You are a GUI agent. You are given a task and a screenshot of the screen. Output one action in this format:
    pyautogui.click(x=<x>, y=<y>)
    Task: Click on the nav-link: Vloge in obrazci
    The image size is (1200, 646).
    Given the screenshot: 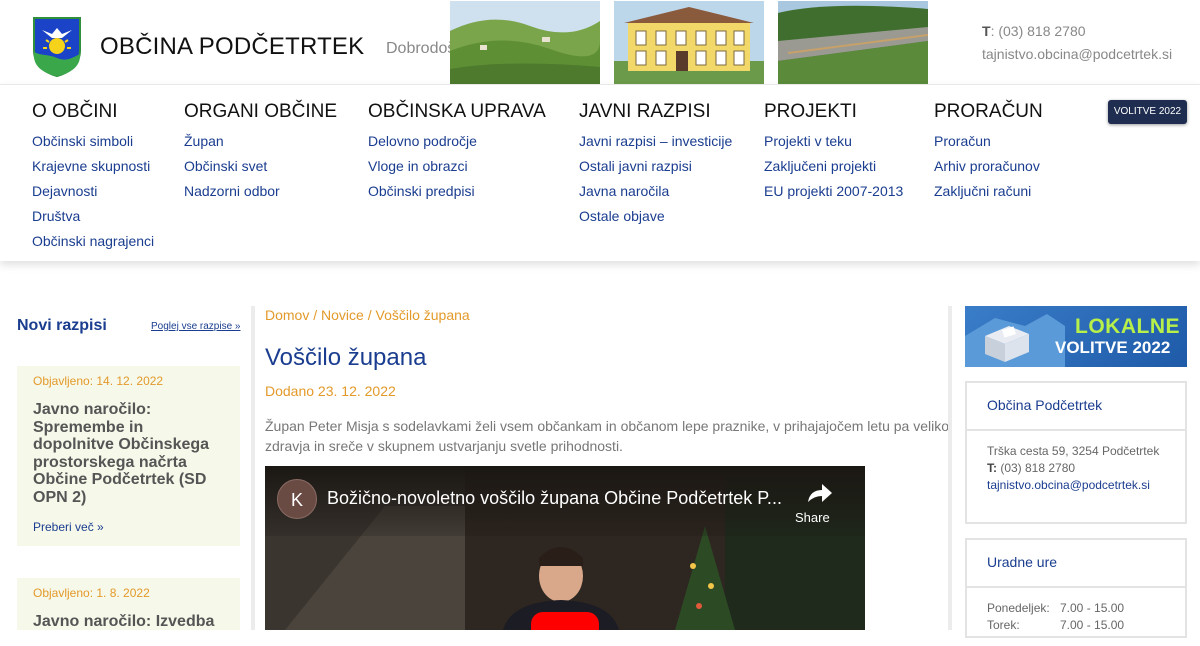 What is the action you would take?
    pyautogui.click(x=457, y=166)
    